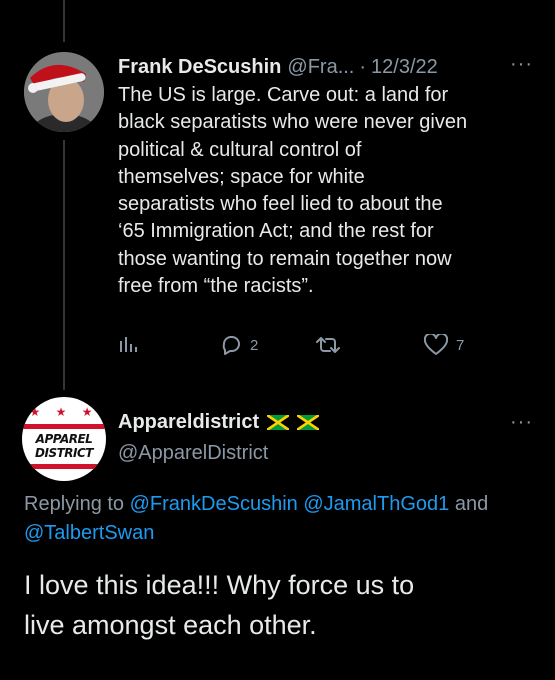  I want to click on retweet-icon, so click(328, 345).